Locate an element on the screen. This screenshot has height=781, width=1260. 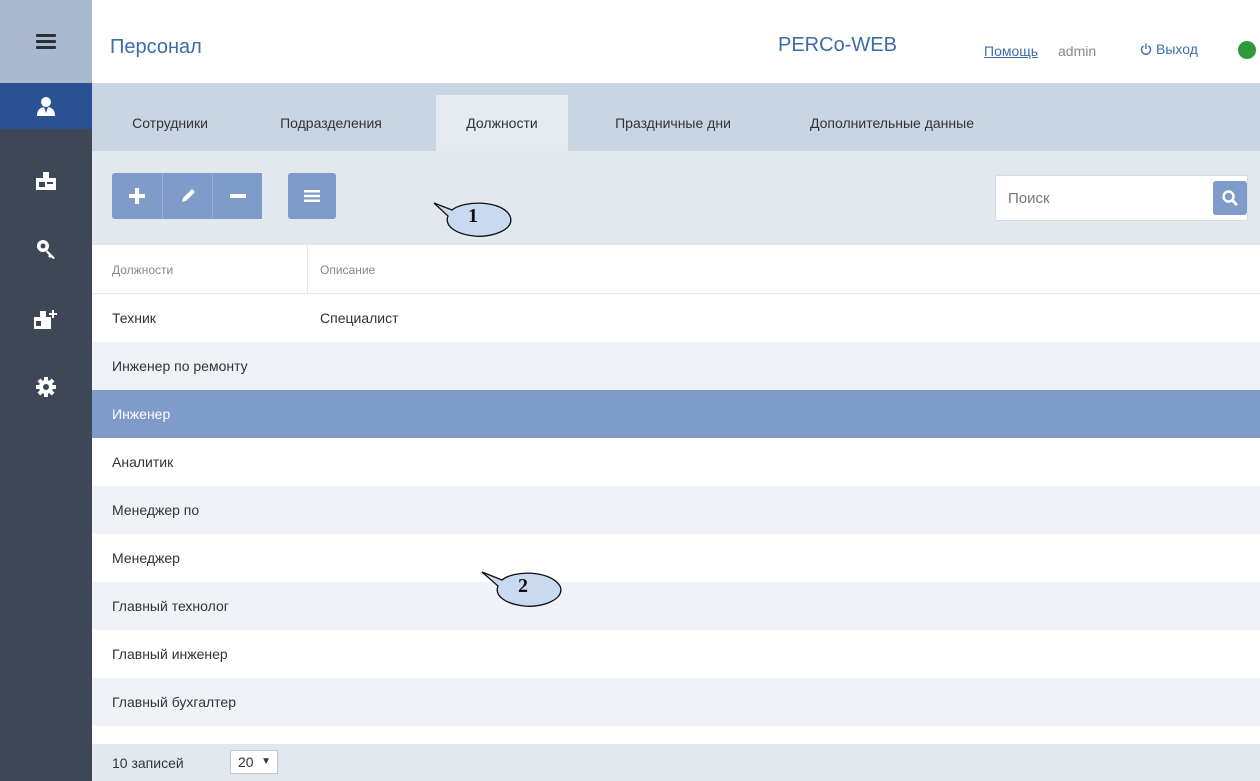
table-row: Главный инженер is located at coordinates (676, 654).